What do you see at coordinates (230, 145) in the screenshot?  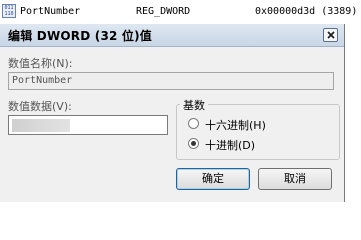 I see `radio-decimal-label: 十进制(D)` at bounding box center [230, 145].